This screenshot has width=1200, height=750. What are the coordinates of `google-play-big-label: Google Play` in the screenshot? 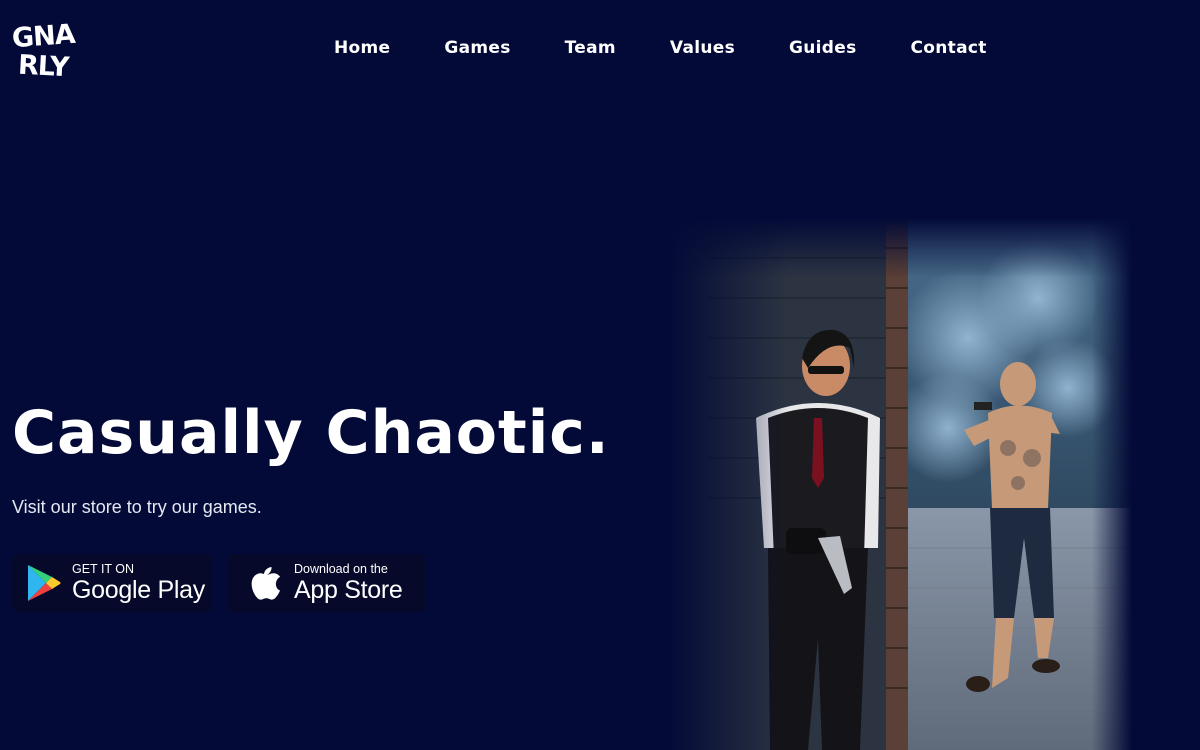 It's located at (138, 590).